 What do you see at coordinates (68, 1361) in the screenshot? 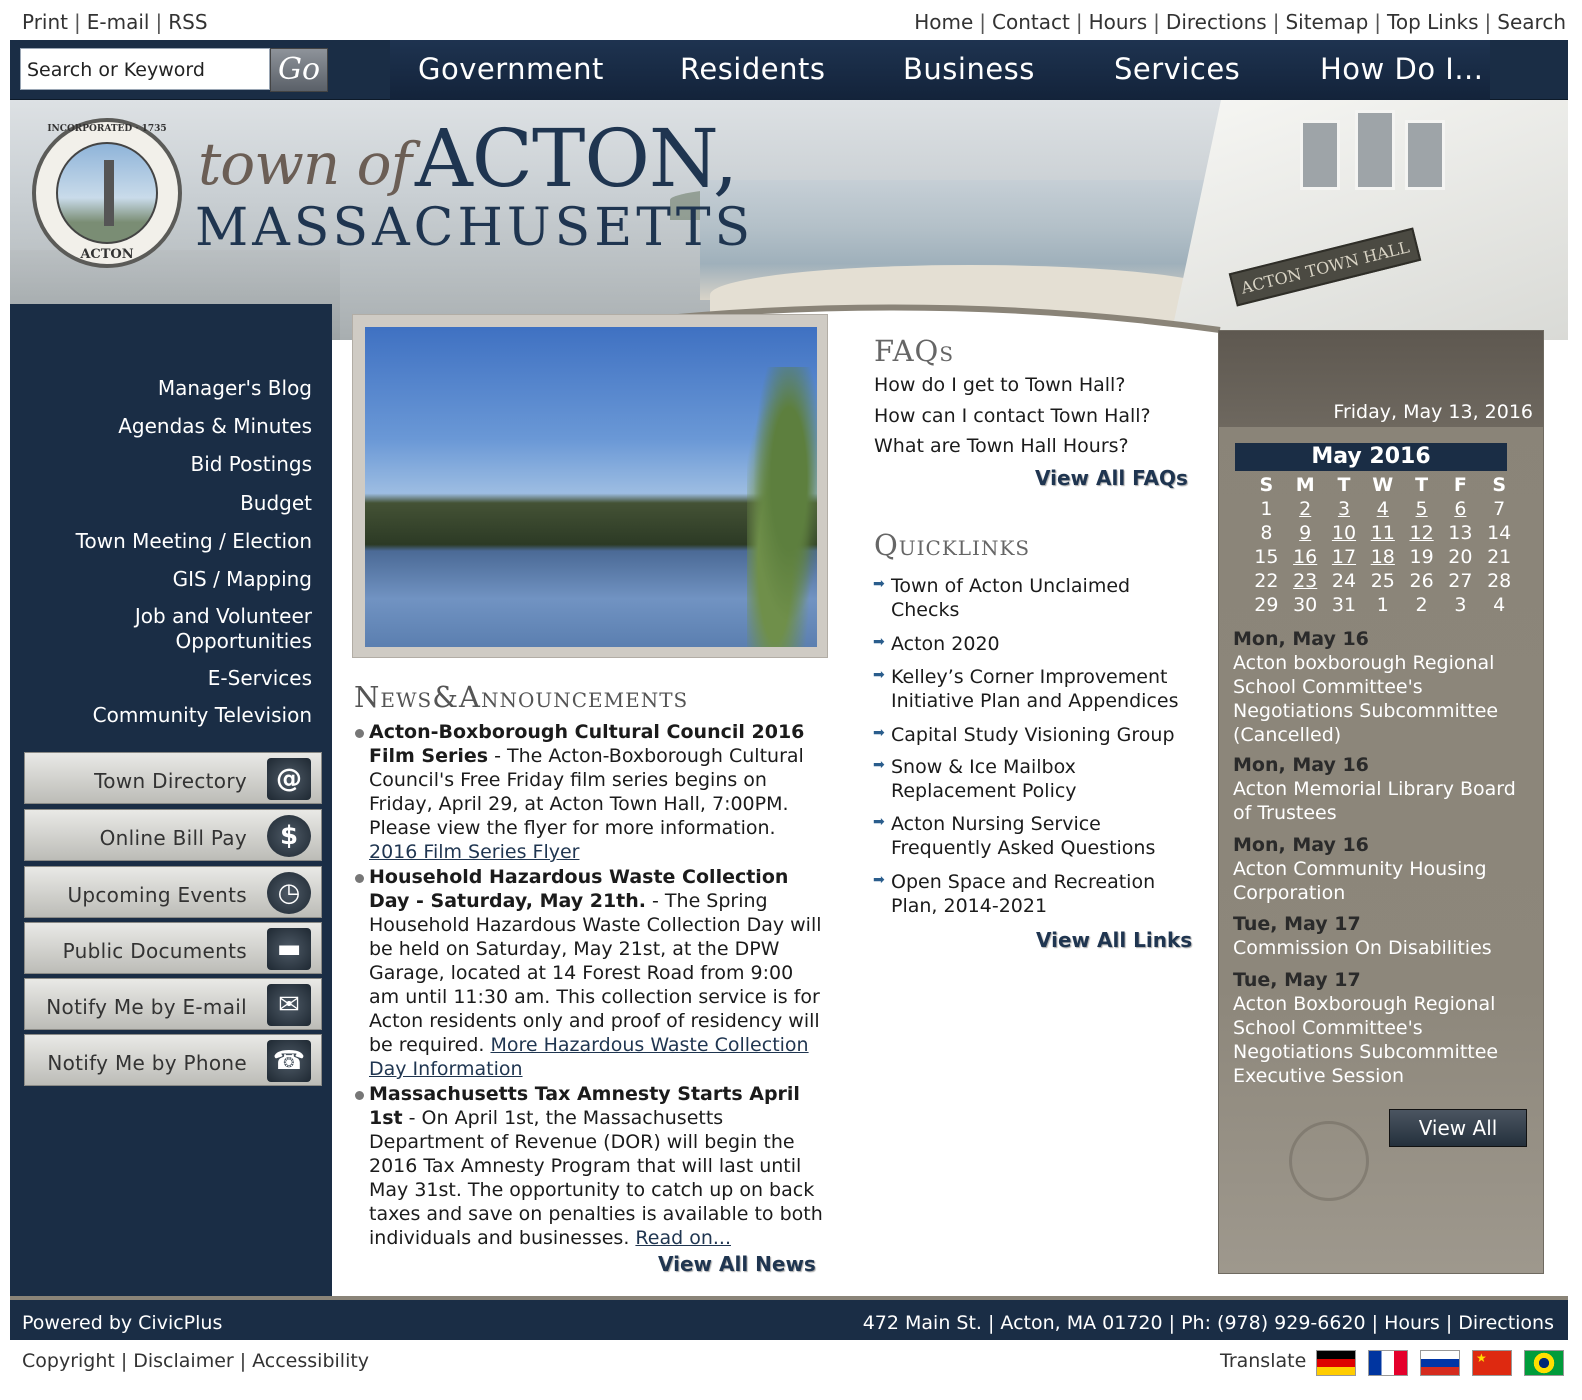
I see `copyright-link: Copyright` at bounding box center [68, 1361].